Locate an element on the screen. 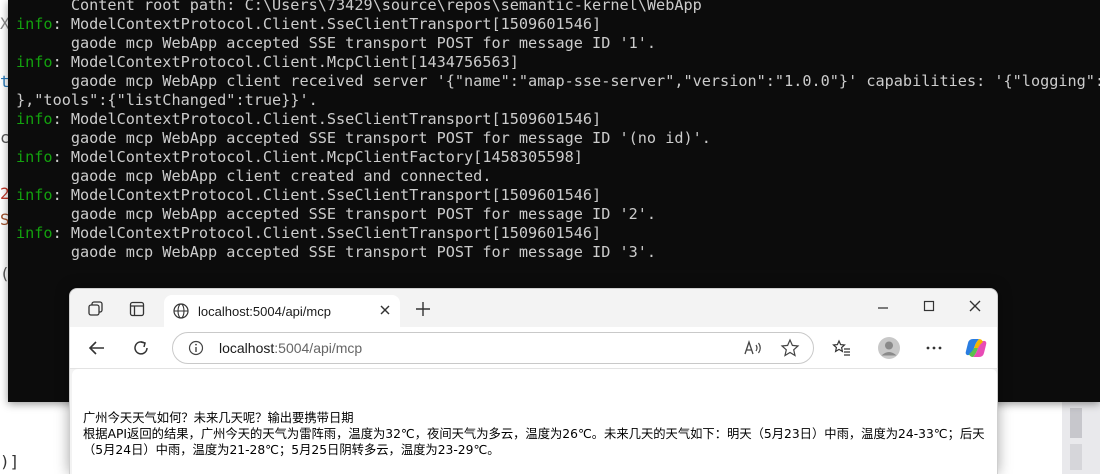 The image size is (1100, 474). tab-localhost-mcp: localhost:5004/api/mcp is located at coordinates (282, 311).